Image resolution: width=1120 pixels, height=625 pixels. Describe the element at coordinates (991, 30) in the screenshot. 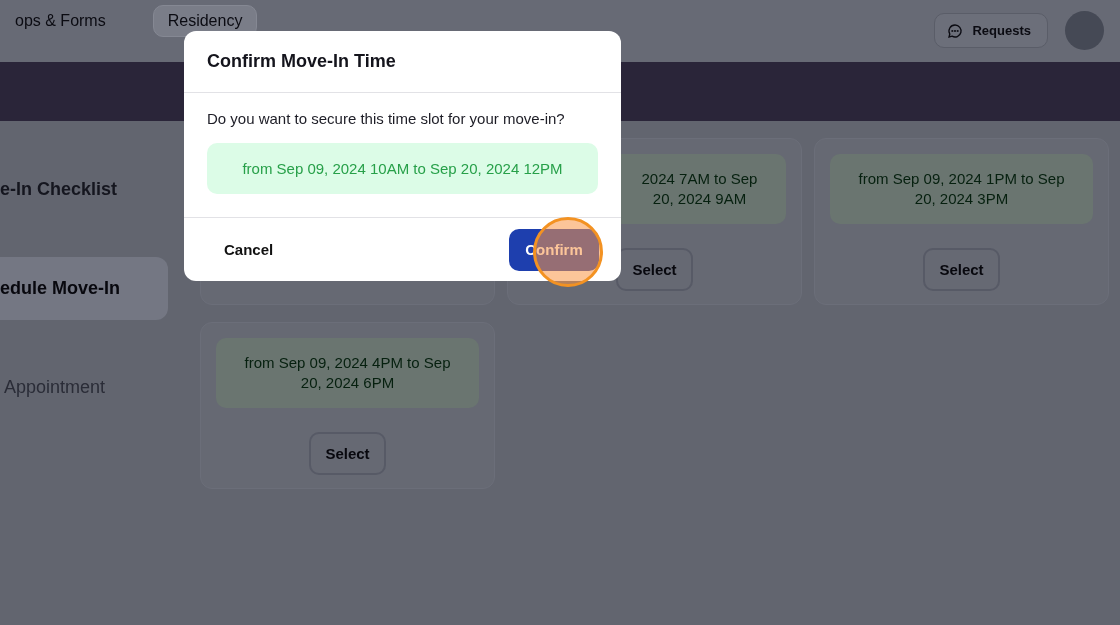

I see `requests-button: Requests` at that location.